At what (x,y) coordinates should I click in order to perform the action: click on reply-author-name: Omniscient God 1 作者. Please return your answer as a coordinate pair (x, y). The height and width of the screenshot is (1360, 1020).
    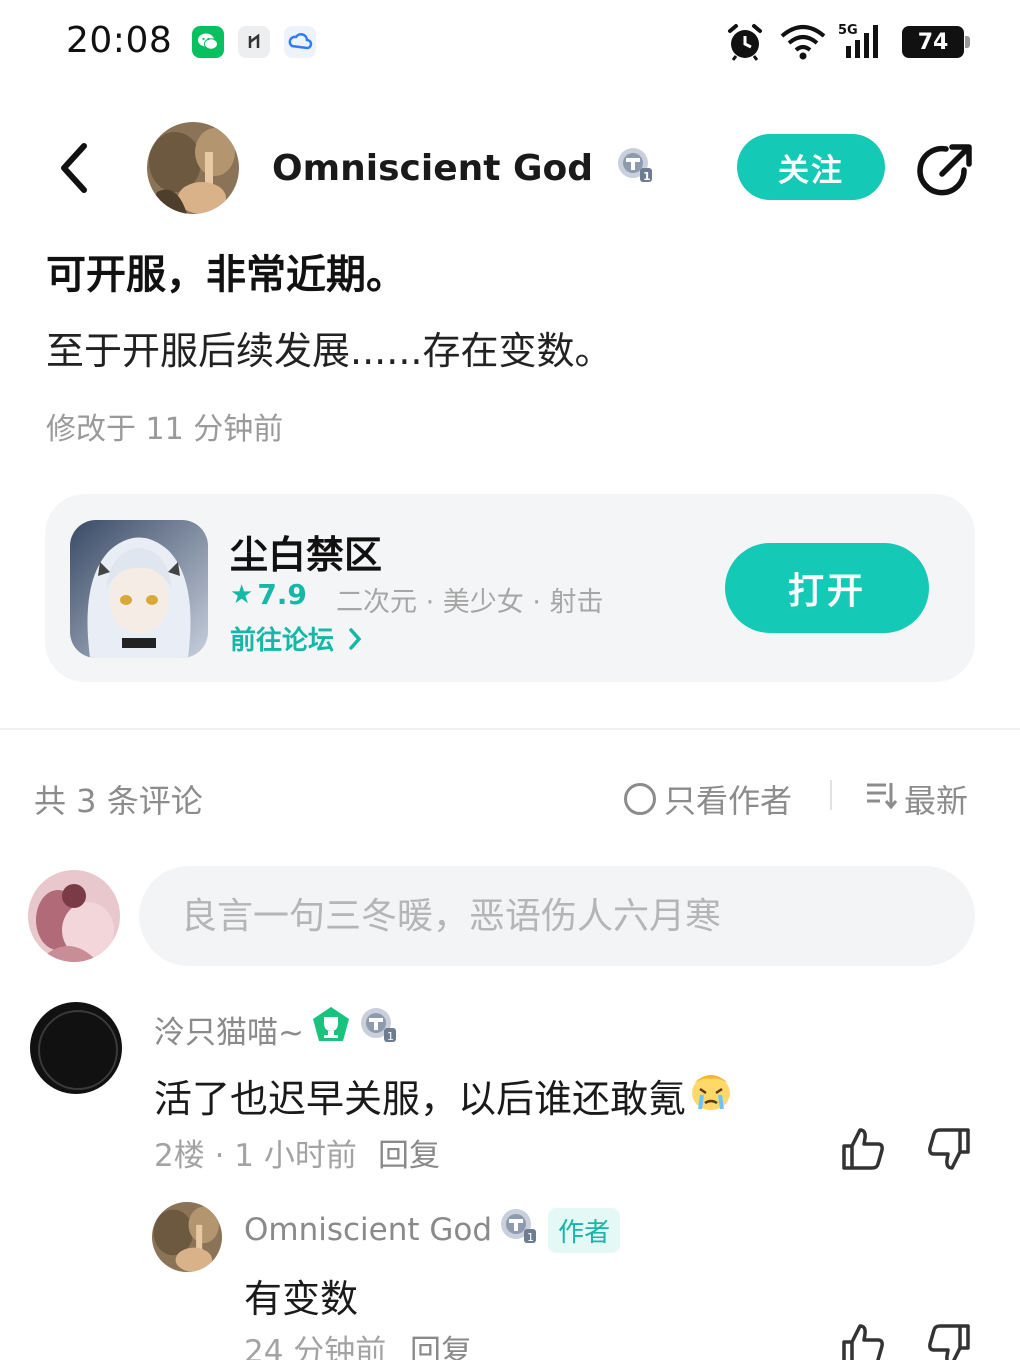
    Looking at the image, I should click on (432, 1230).